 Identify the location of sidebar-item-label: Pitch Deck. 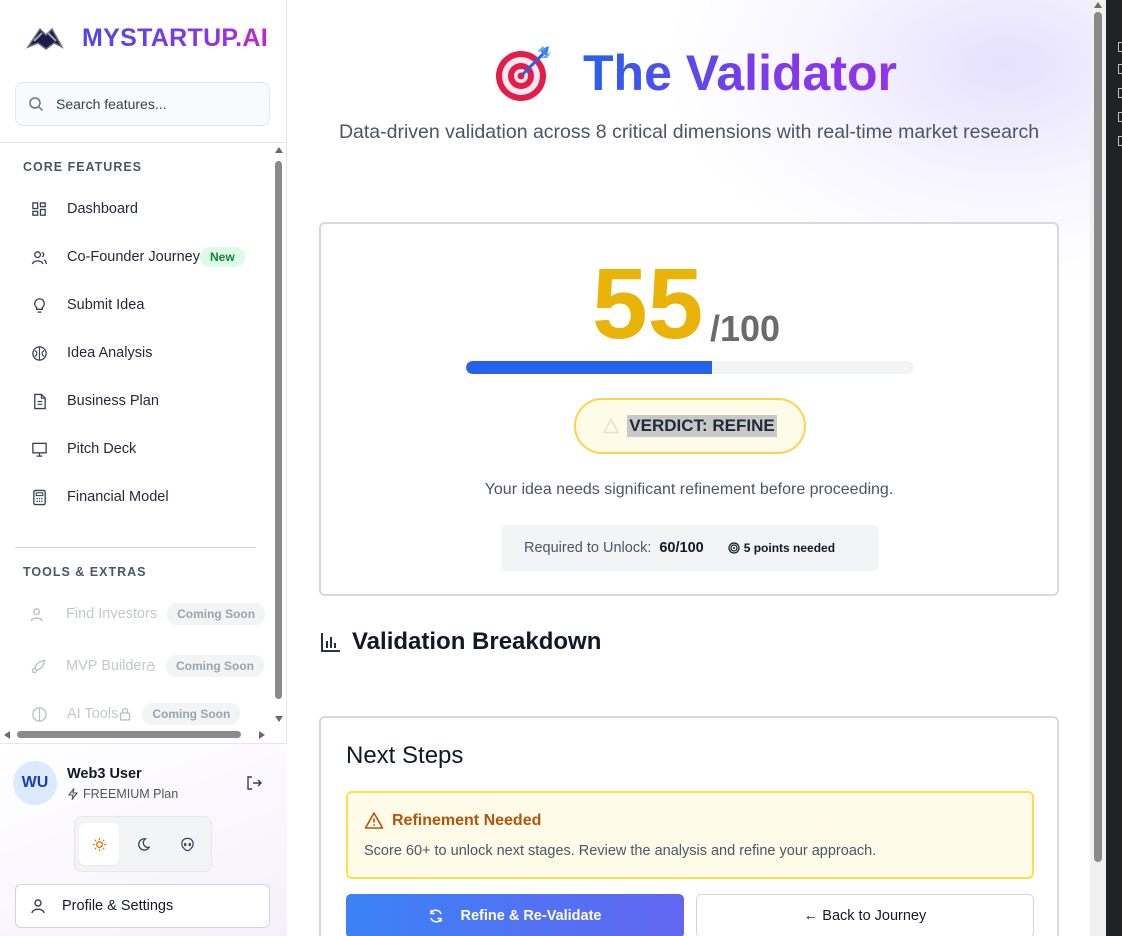
(102, 449).